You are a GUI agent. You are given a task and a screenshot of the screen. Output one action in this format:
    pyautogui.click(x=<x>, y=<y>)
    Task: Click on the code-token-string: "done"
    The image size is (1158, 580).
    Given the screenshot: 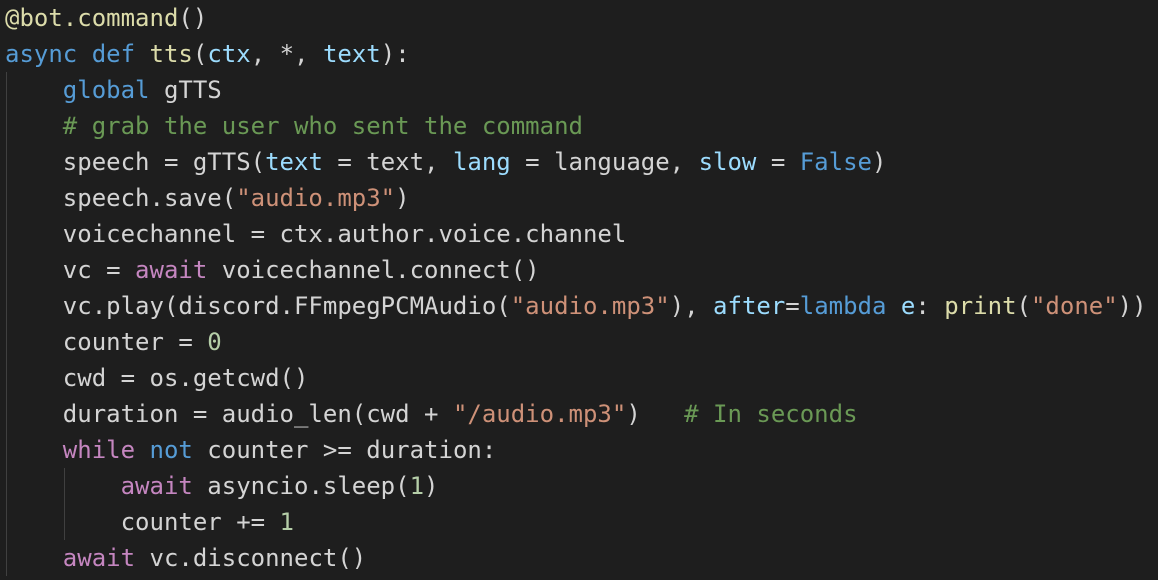 What is the action you would take?
    pyautogui.click(x=1074, y=306)
    